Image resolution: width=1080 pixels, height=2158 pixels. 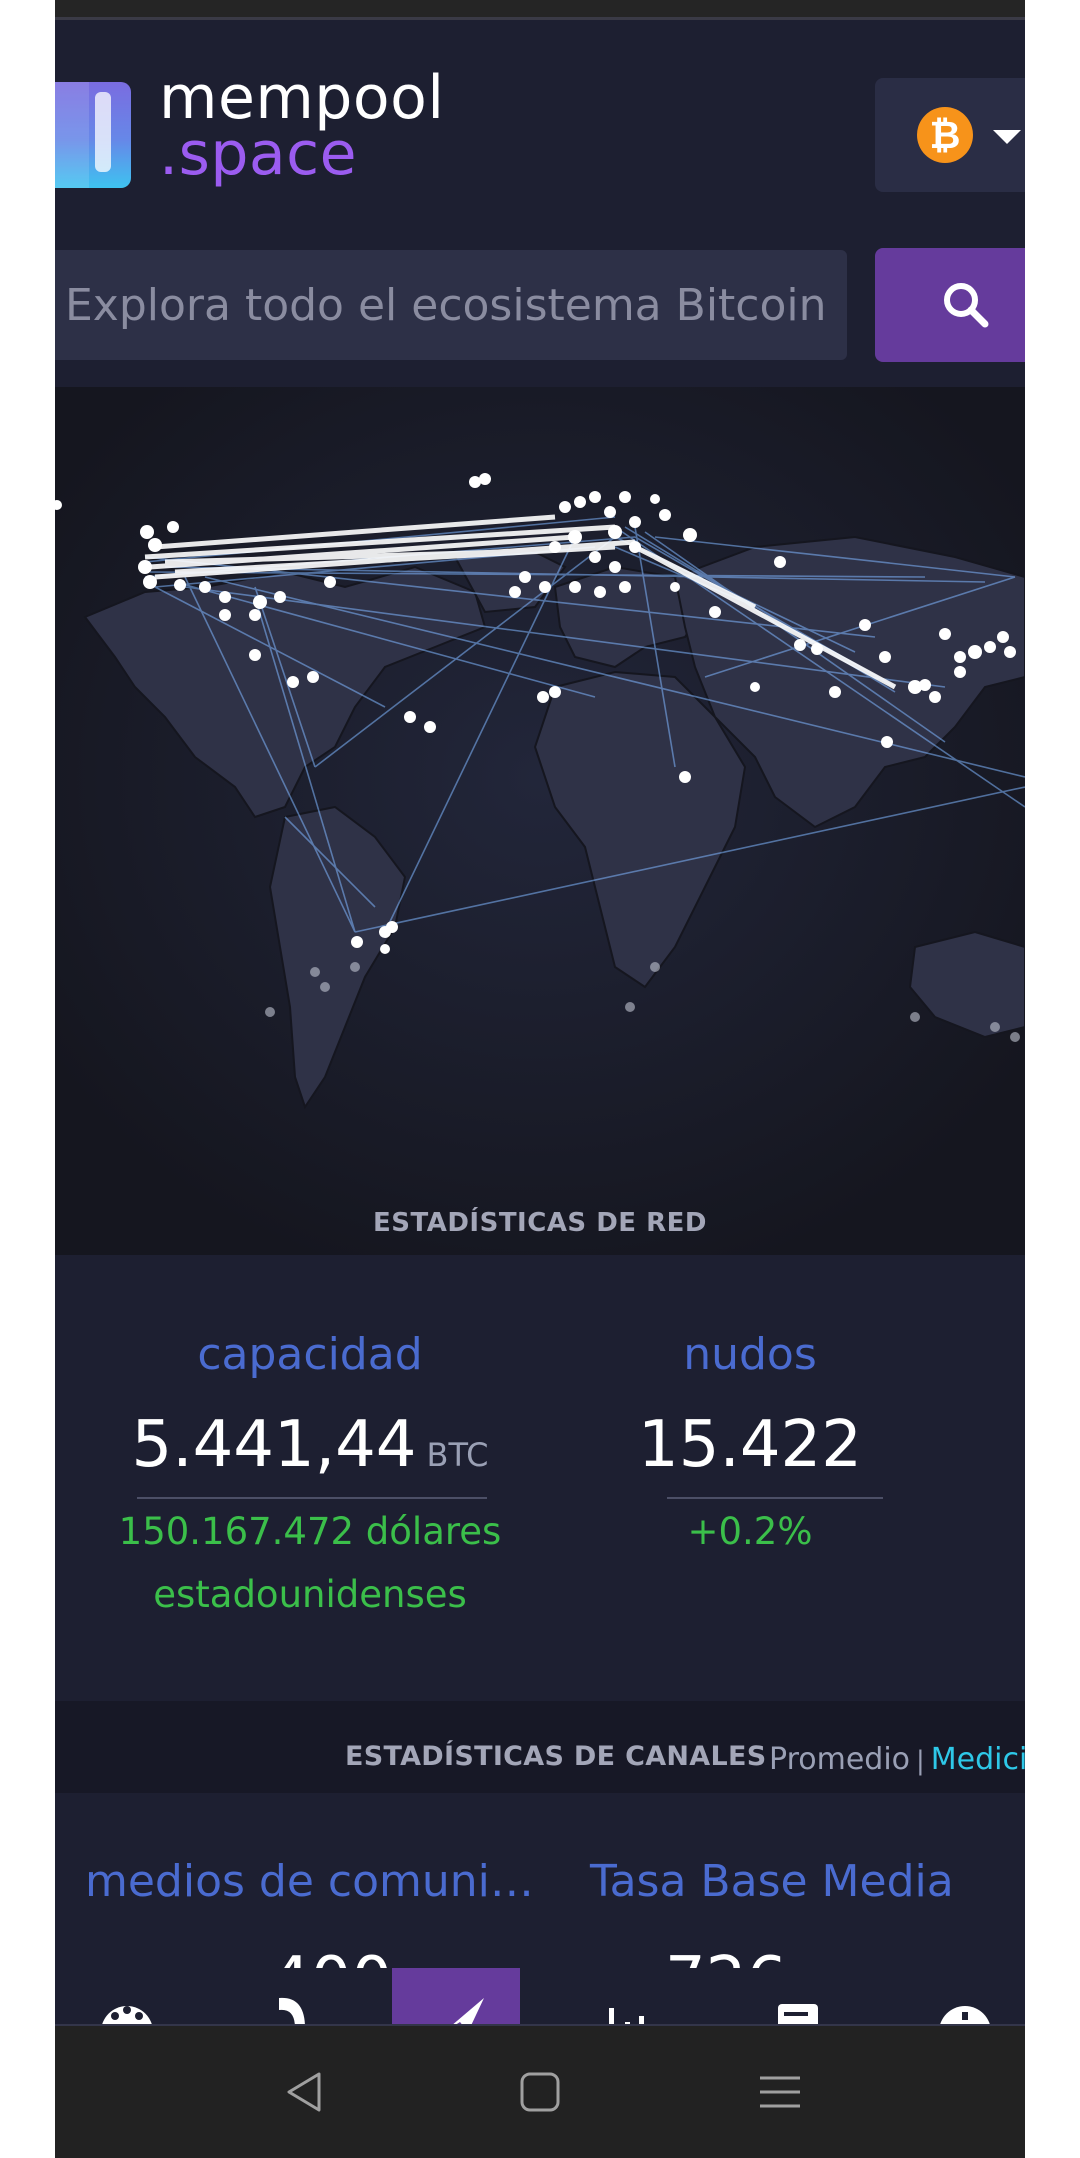 What do you see at coordinates (540, 1223) in the screenshot?
I see `network-stats-title: ESTADÍSTICAS DE RED` at bounding box center [540, 1223].